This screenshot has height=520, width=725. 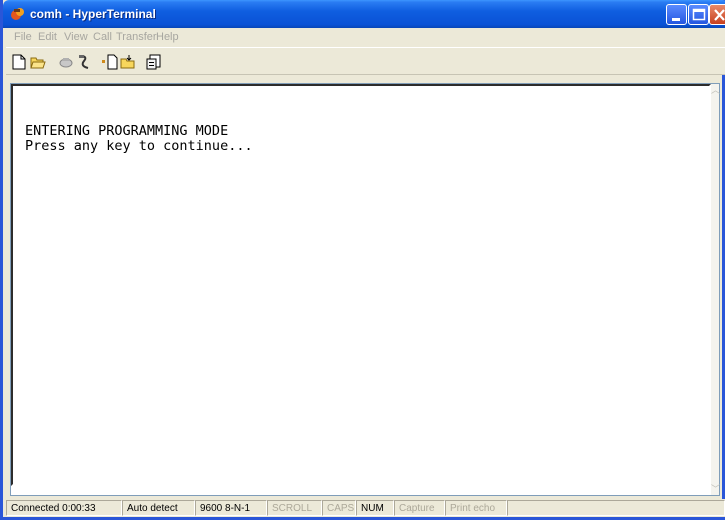 What do you see at coordinates (476, 508) in the screenshot?
I see `status-print-echo: Print echo` at bounding box center [476, 508].